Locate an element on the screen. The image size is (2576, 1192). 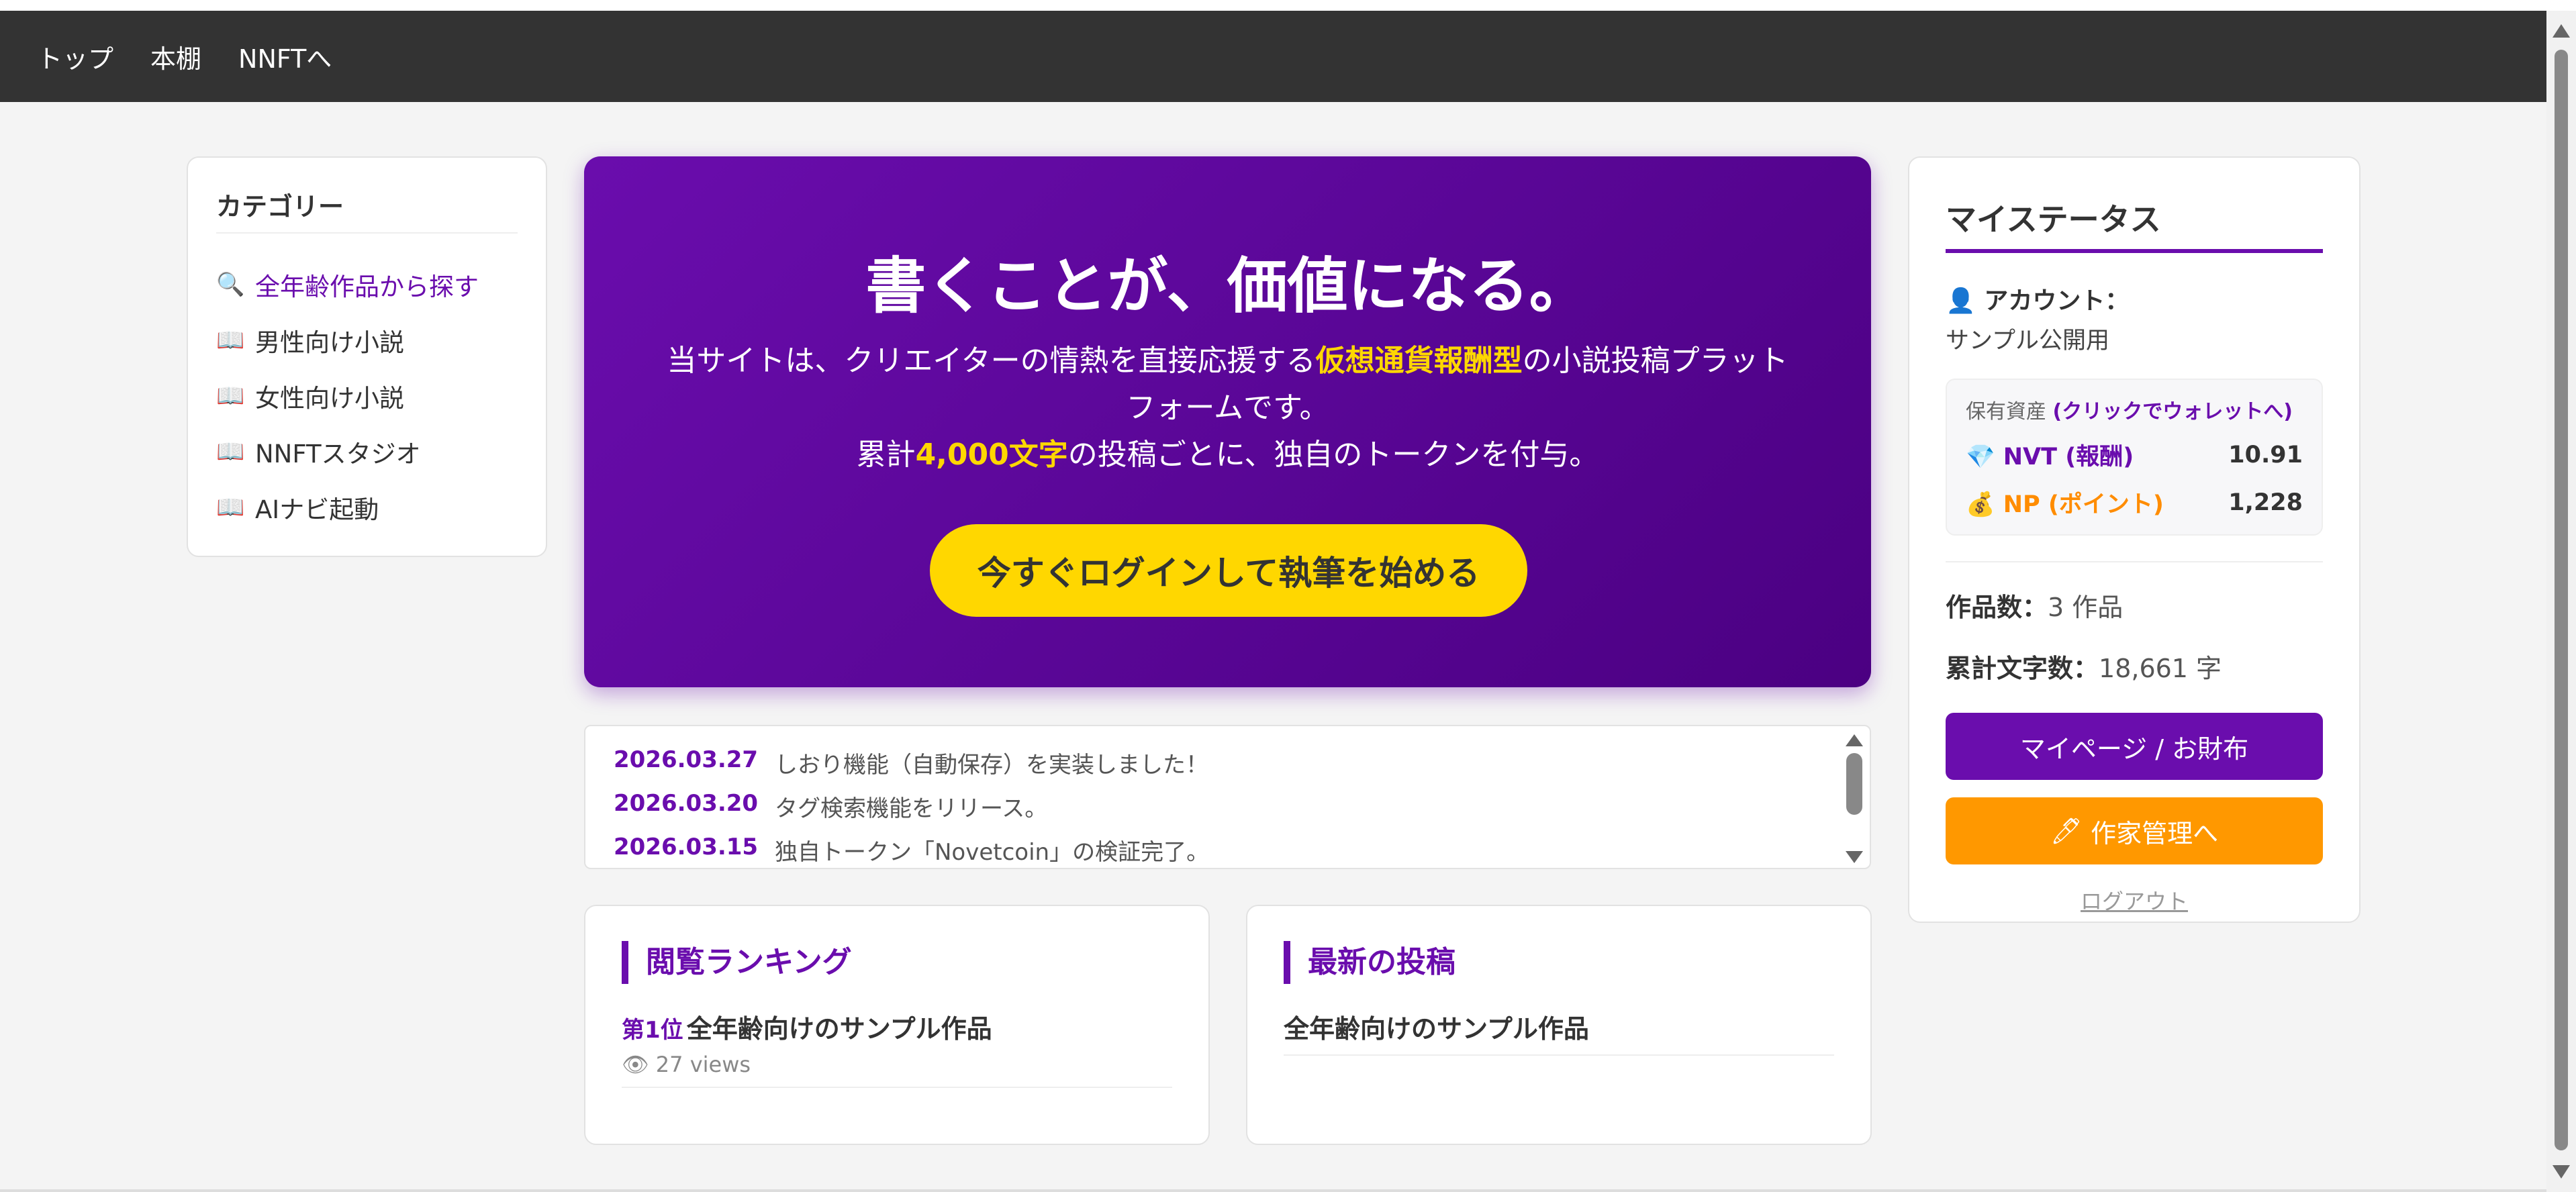
mypage-button: マイページ / お財布 is located at coordinates (2134, 746).